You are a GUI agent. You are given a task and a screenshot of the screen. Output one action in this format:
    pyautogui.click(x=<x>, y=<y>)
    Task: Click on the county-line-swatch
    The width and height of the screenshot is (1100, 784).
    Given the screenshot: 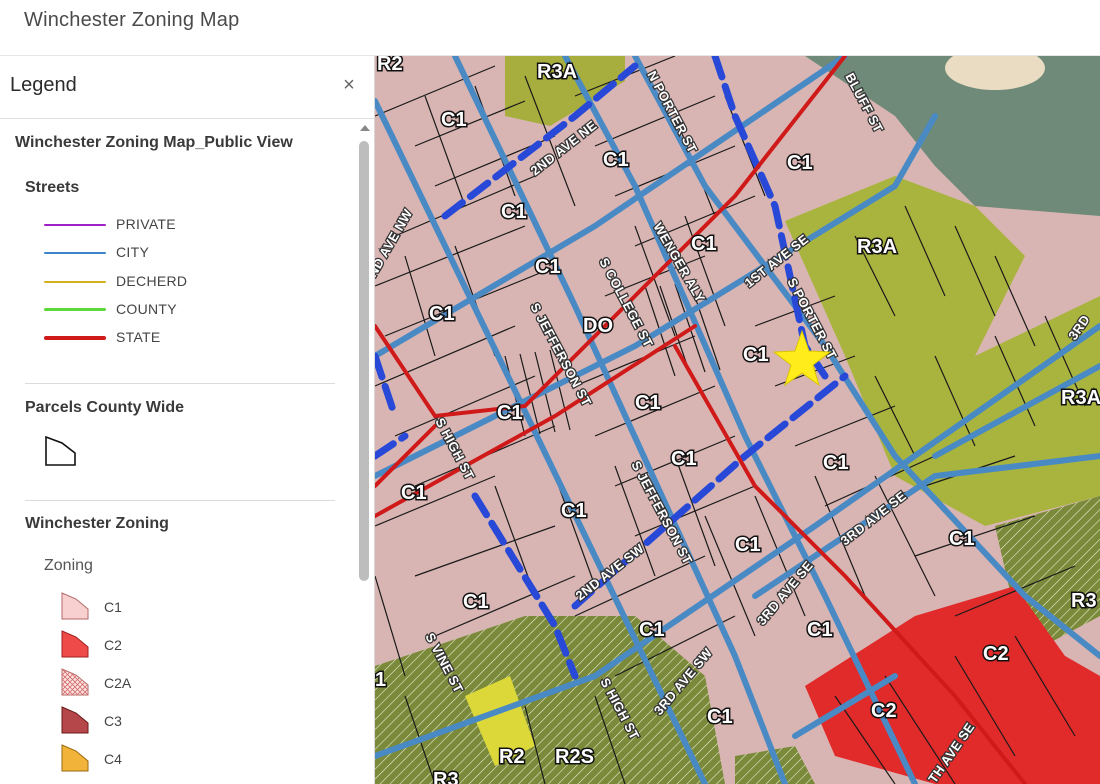 What is the action you would take?
    pyautogui.click(x=75, y=309)
    